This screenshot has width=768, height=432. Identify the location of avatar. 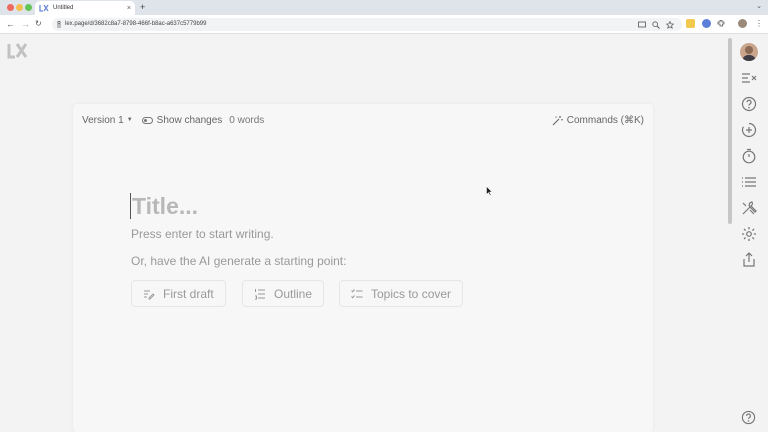
(749, 52).